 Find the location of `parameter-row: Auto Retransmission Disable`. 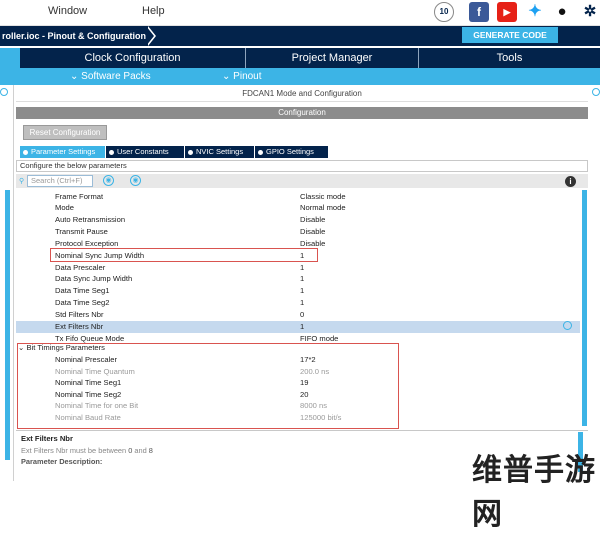

parameter-row: Auto Retransmission Disable is located at coordinates (298, 220).